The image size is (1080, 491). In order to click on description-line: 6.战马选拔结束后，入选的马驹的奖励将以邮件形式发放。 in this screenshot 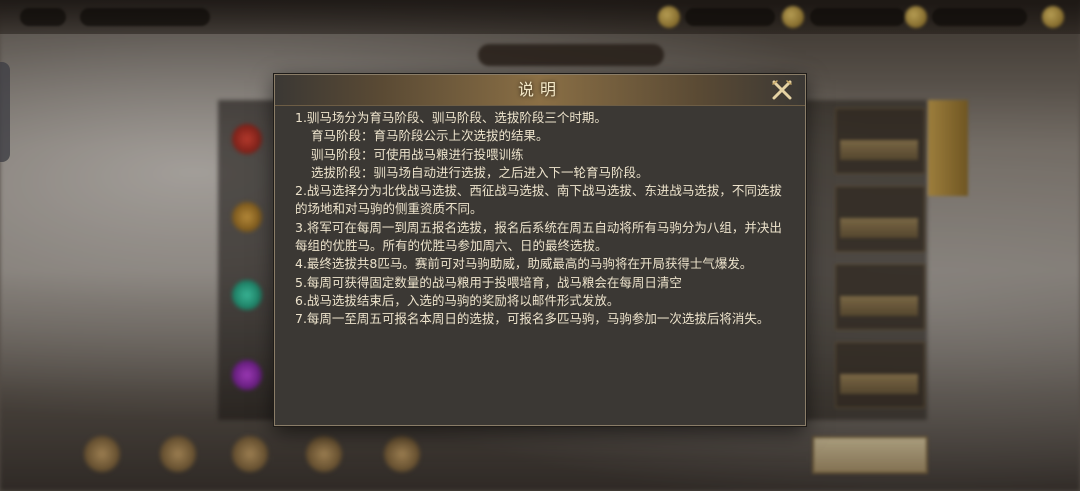, I will do `click(457, 300)`.